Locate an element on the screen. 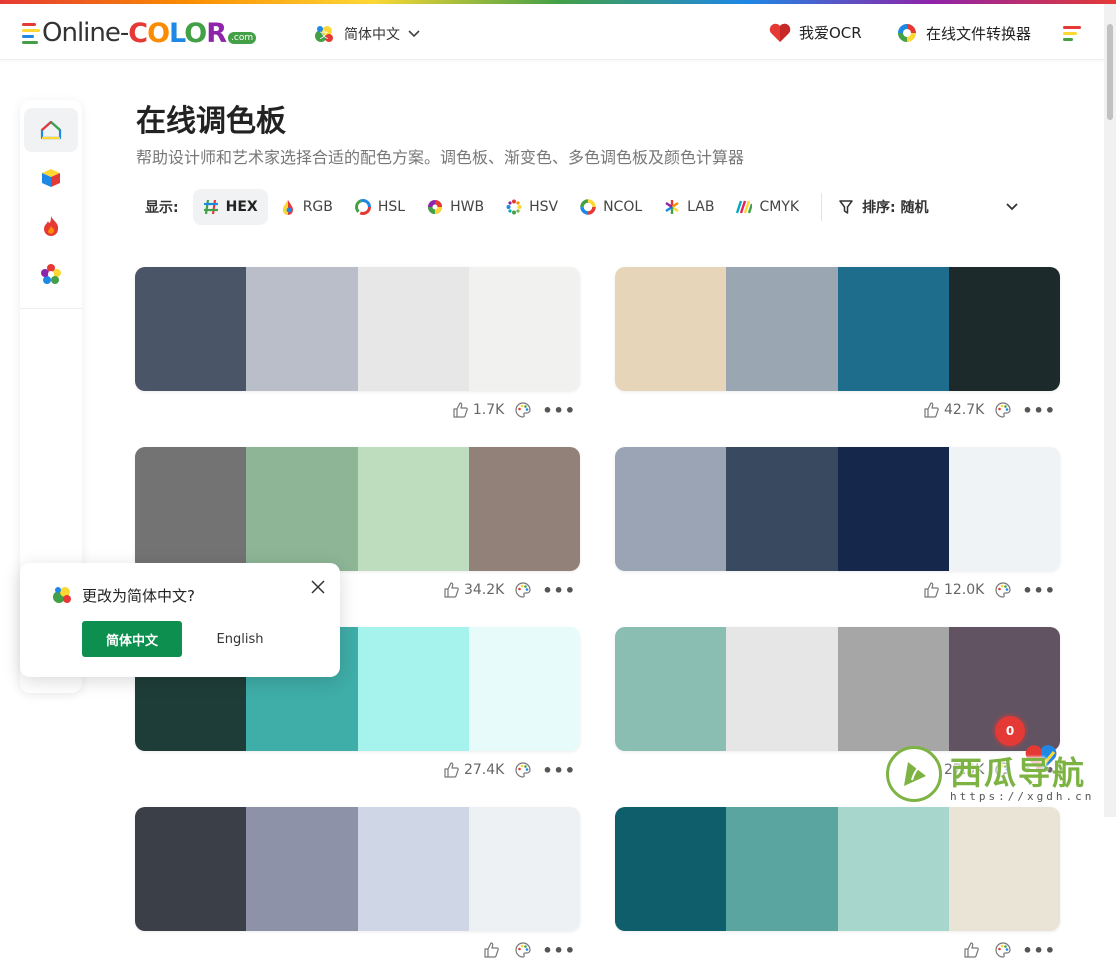  format-hwb-label: HWB is located at coordinates (467, 207).